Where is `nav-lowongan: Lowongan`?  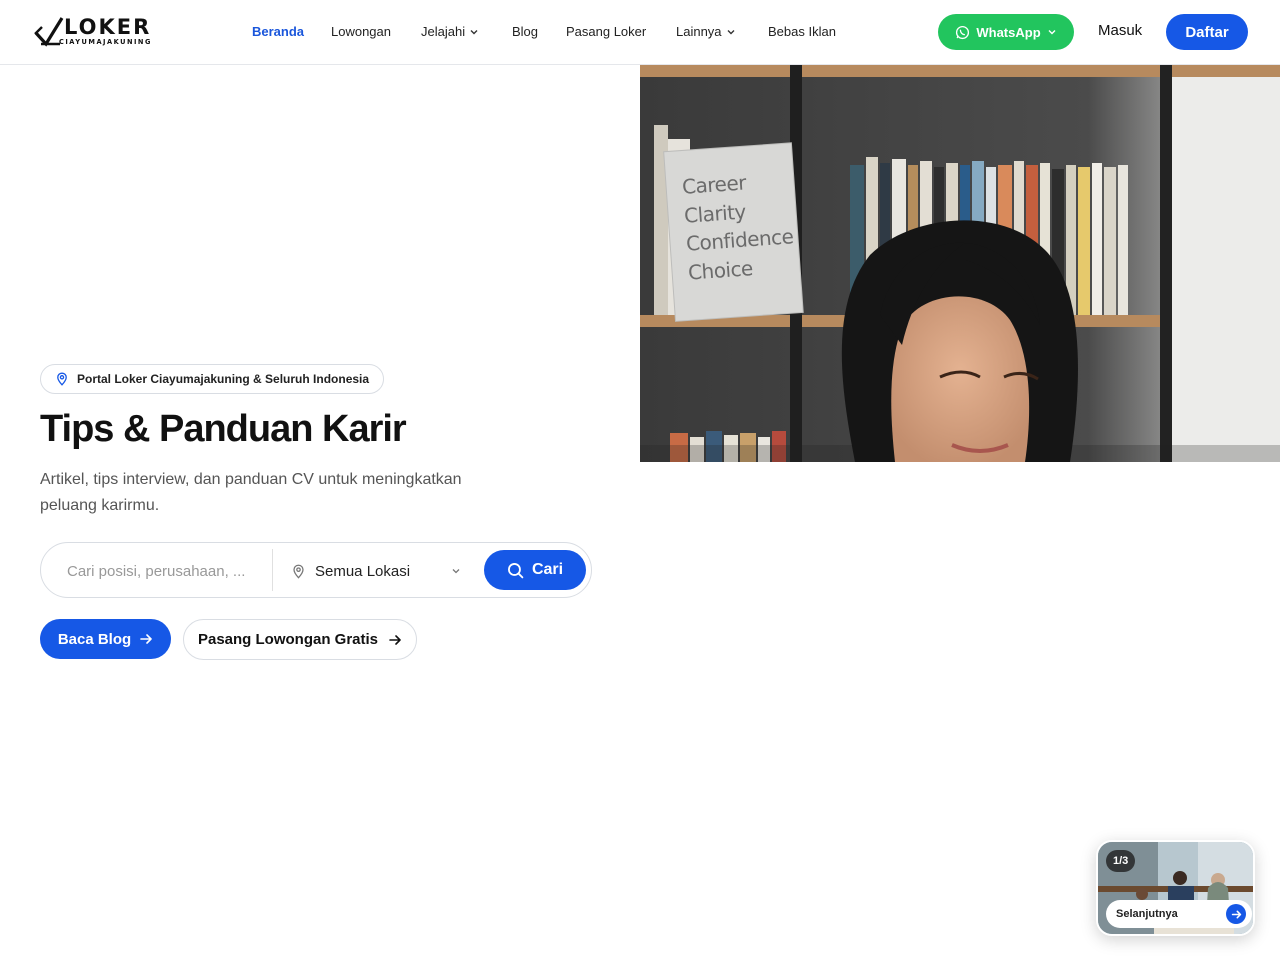
nav-lowongan: Lowongan is located at coordinates (361, 31).